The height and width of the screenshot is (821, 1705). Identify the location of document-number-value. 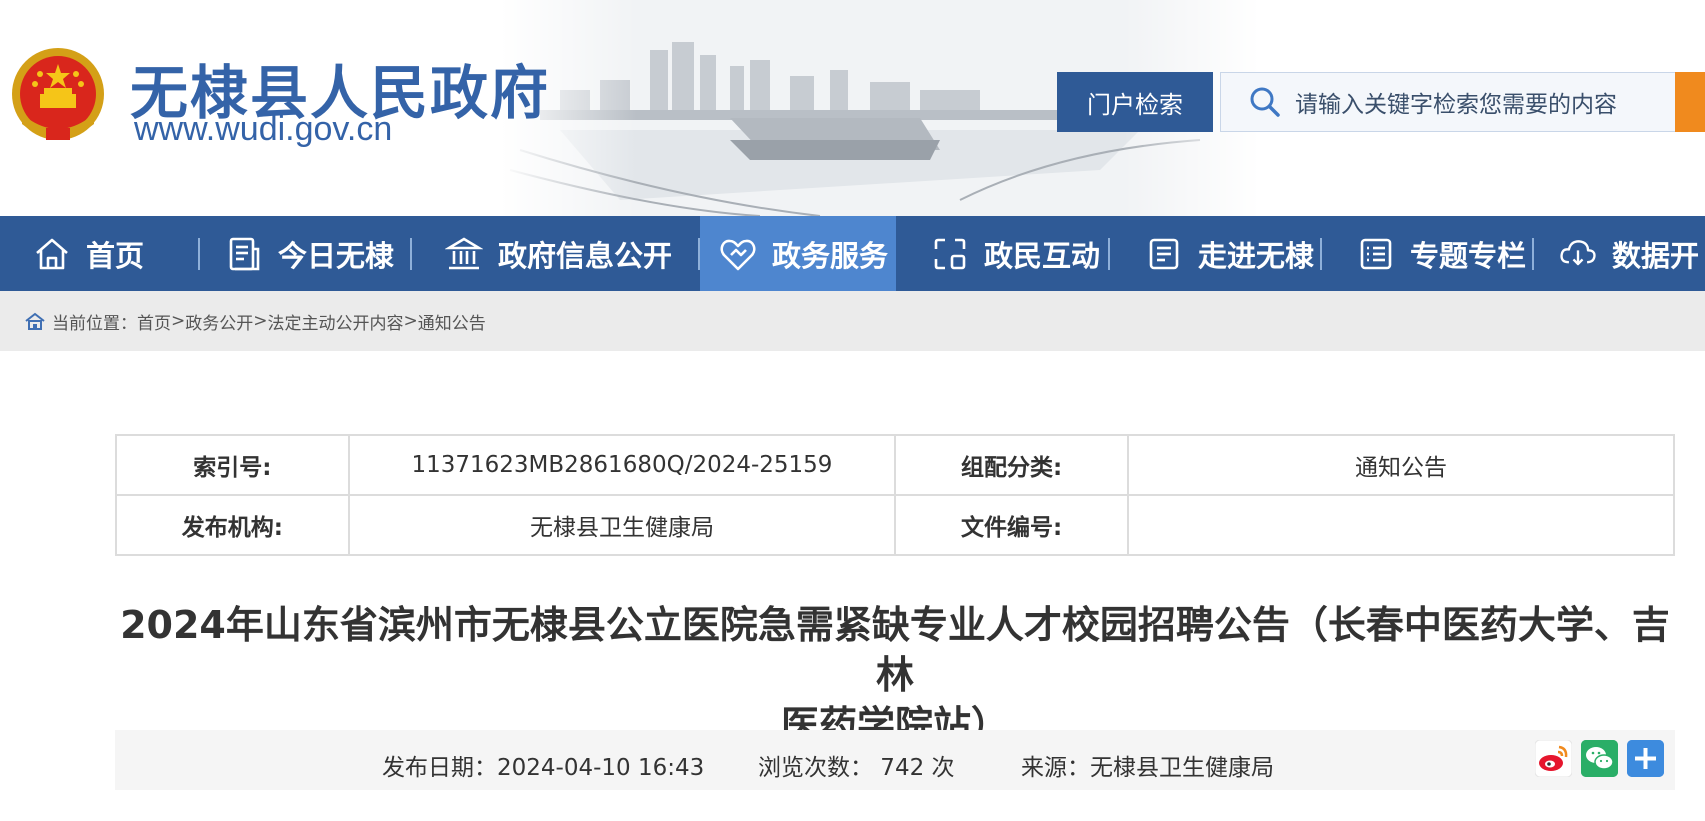
(1401, 525).